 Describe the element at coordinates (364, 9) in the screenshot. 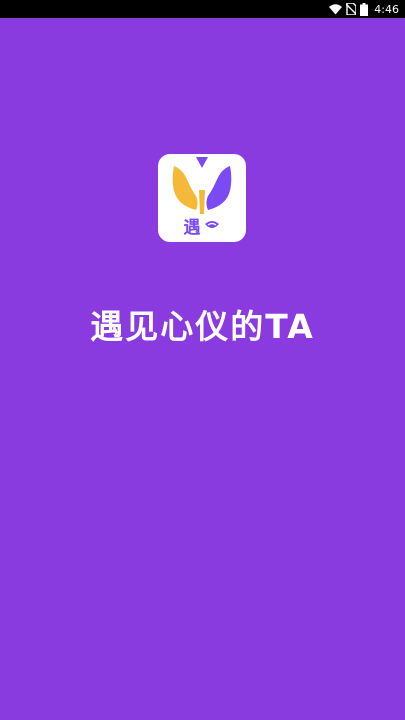

I see `battery-icon` at that location.